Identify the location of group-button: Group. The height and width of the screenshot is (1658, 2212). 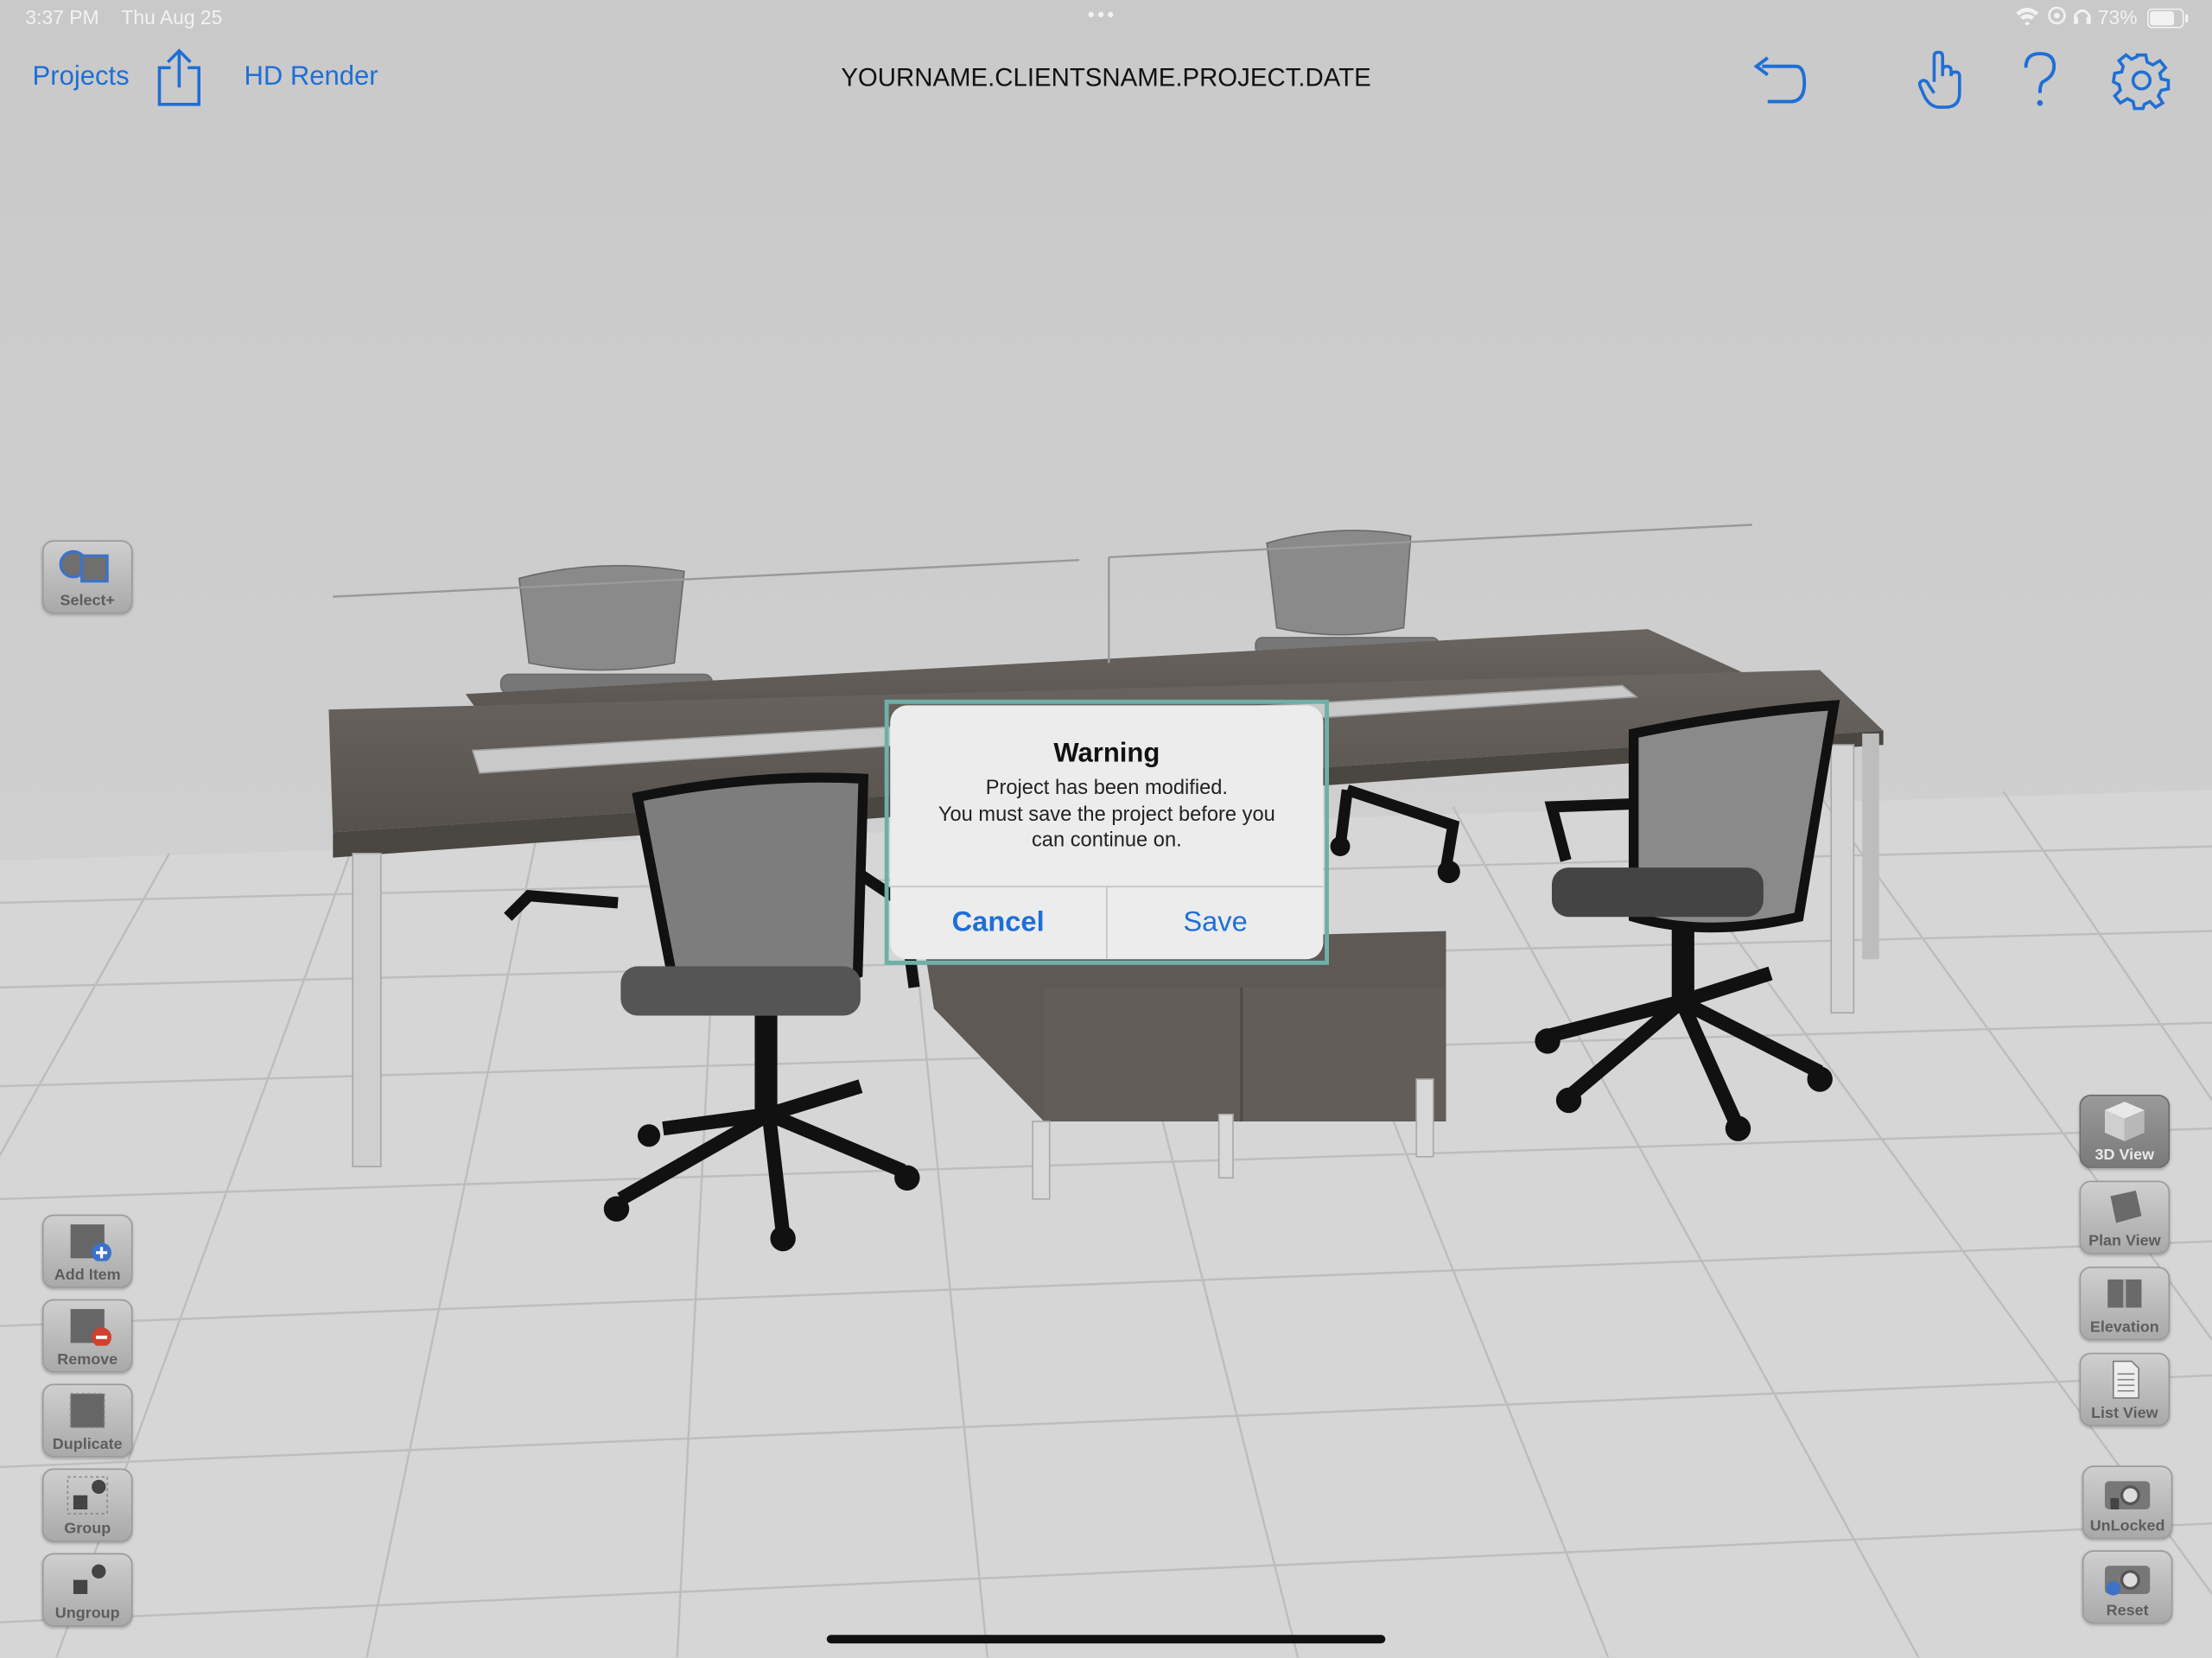
(87, 1505).